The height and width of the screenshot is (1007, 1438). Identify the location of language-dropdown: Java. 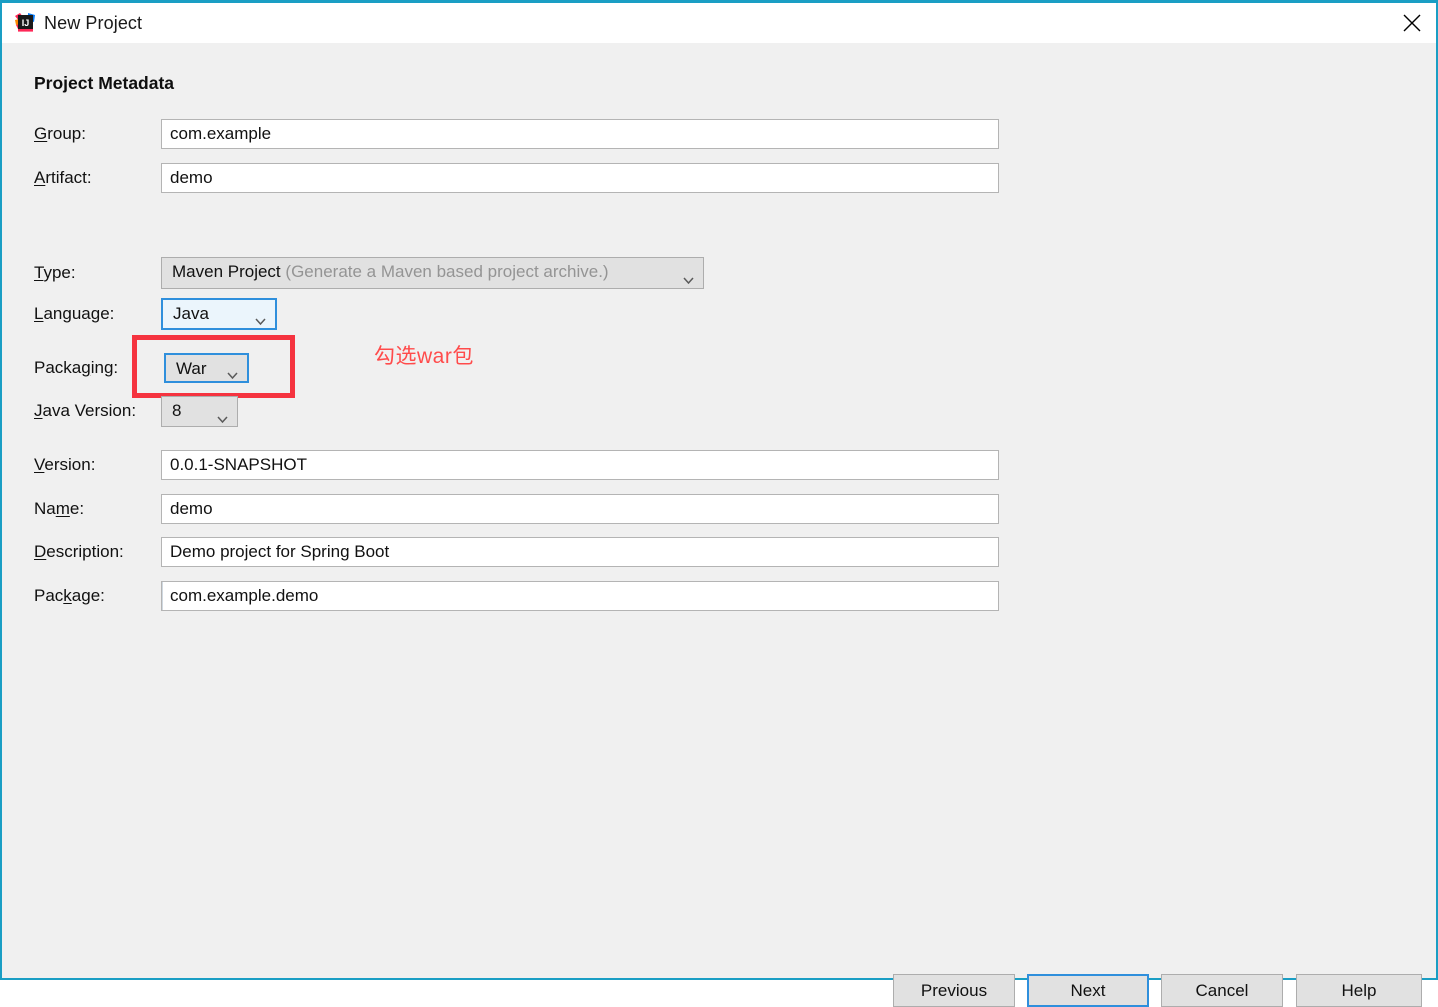
(219, 314).